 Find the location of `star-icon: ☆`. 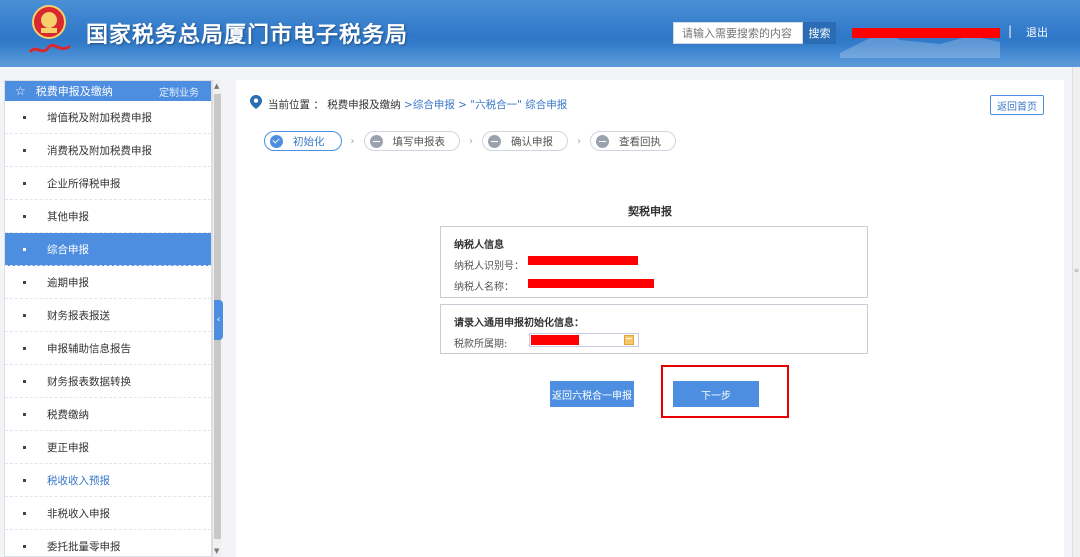

star-icon: ☆ is located at coordinates (20, 91).